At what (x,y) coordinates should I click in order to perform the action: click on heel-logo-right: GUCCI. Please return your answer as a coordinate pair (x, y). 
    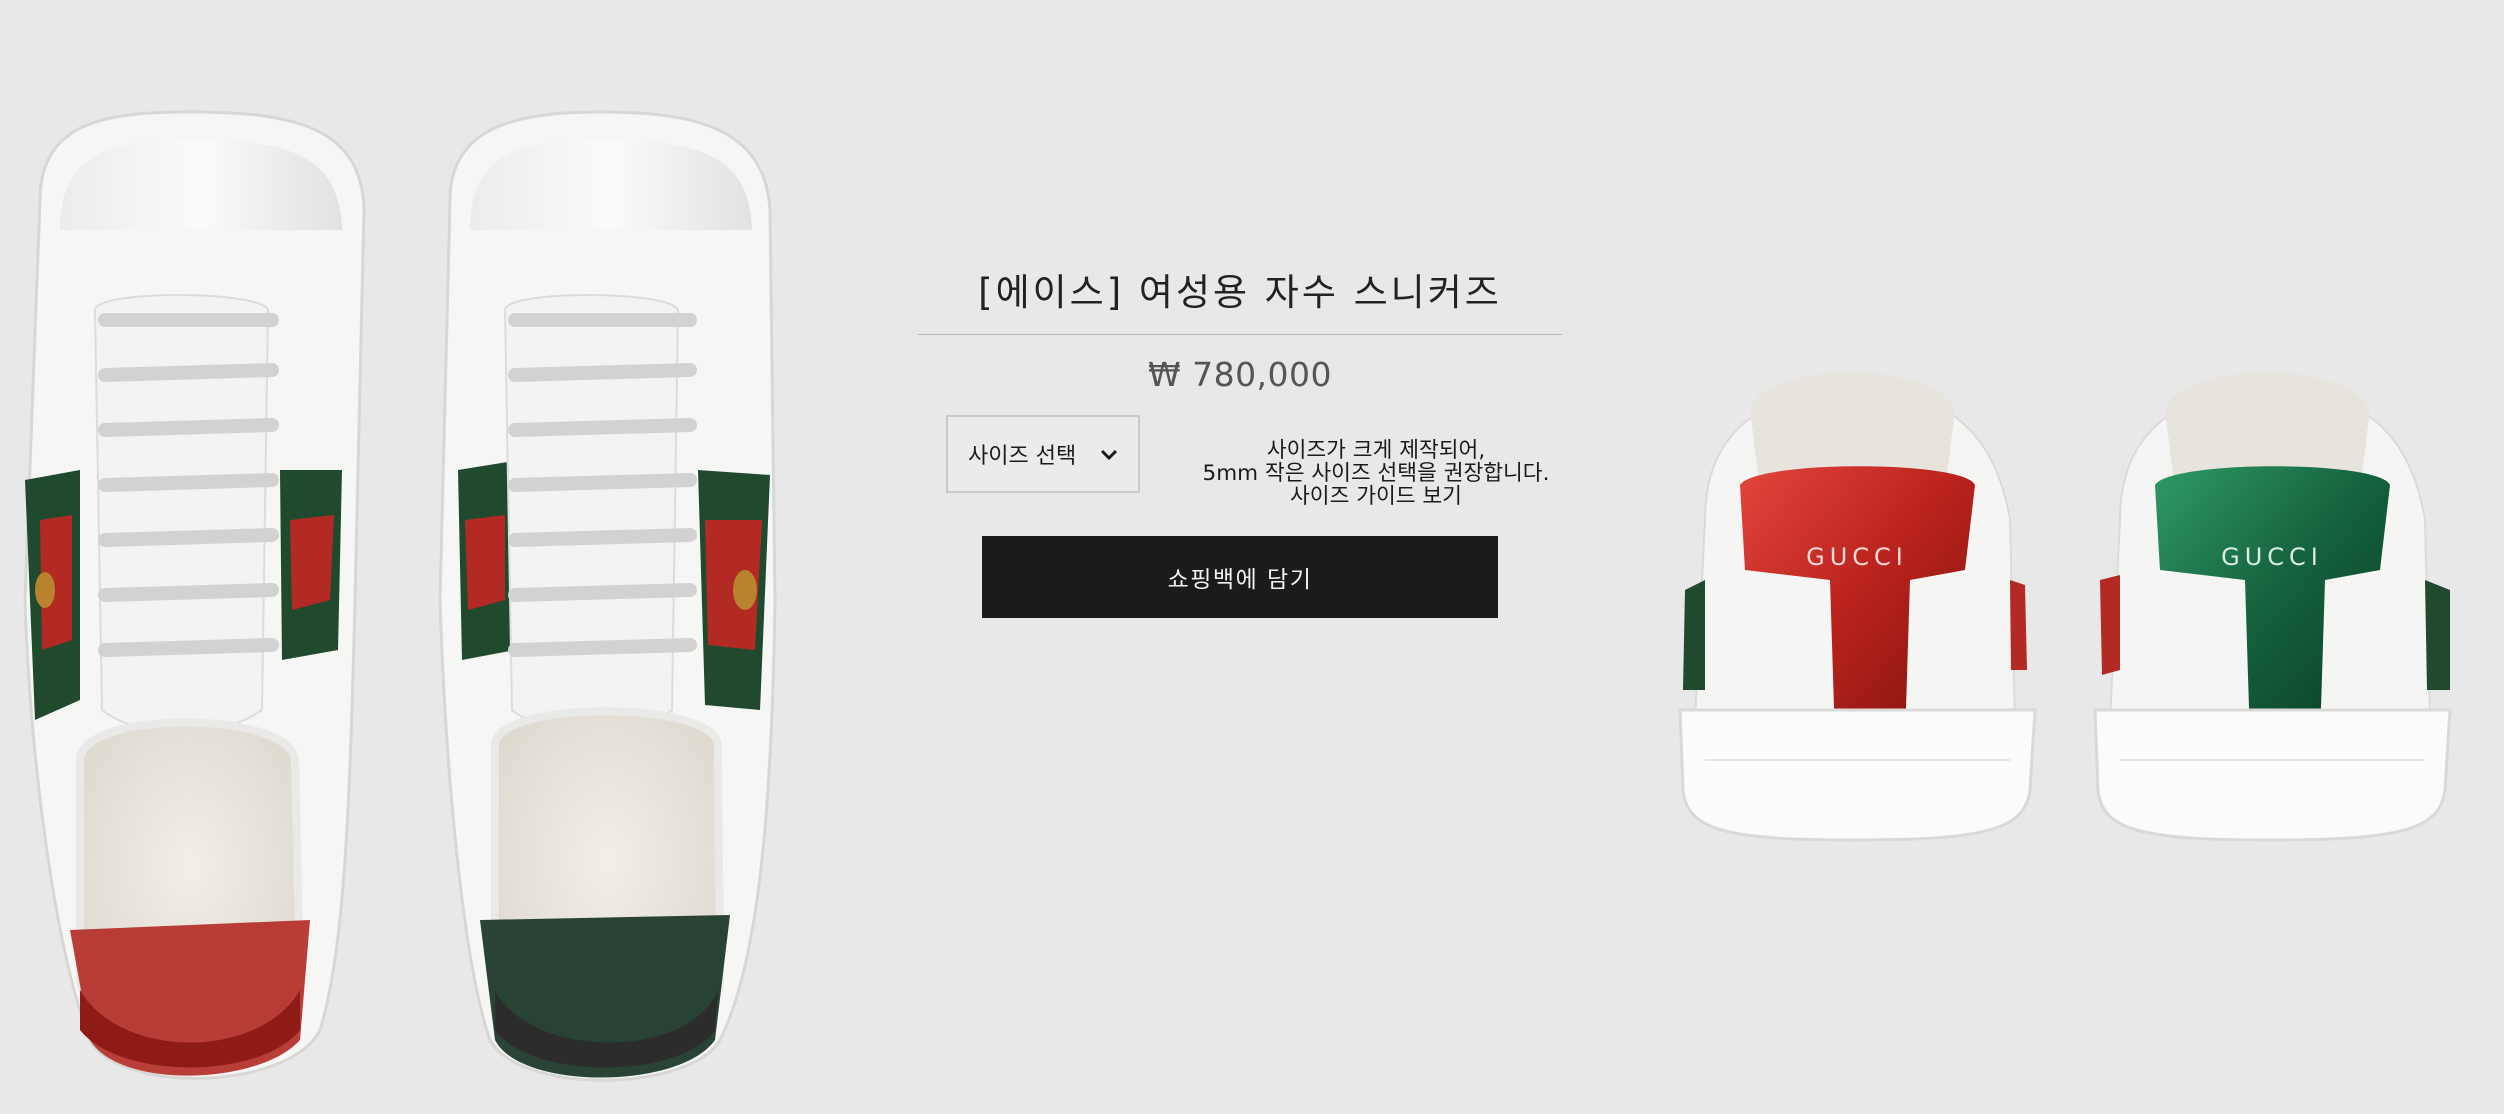
    Looking at the image, I should click on (2272, 557).